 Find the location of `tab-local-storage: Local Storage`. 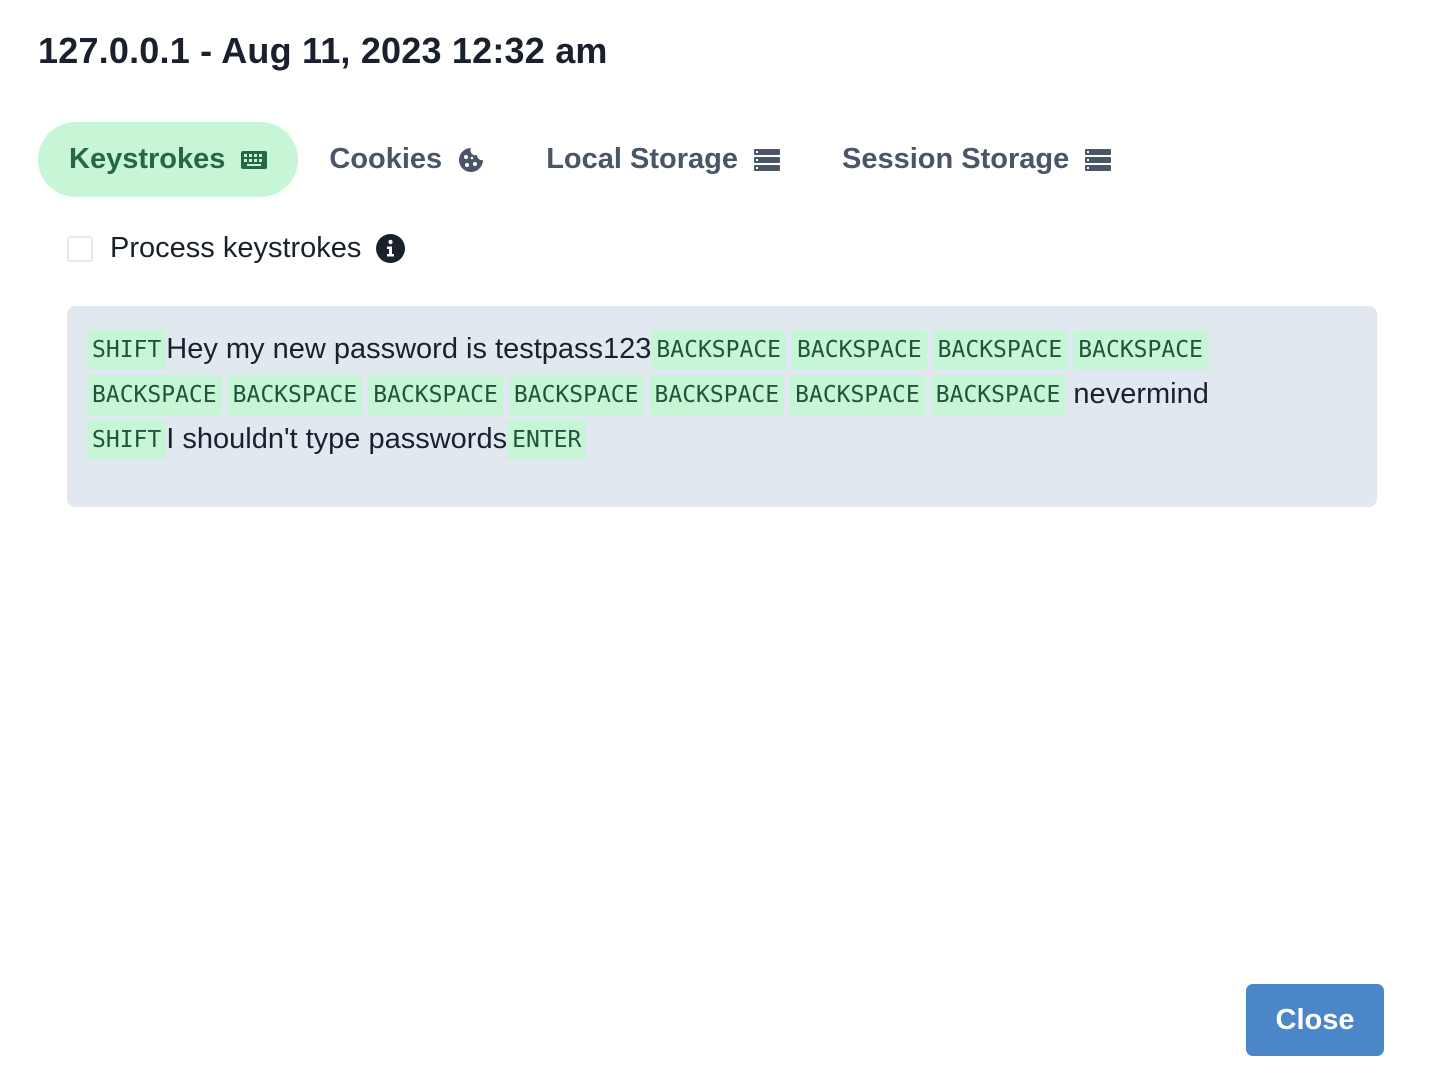

tab-local-storage: Local Storage is located at coordinates (663, 159).